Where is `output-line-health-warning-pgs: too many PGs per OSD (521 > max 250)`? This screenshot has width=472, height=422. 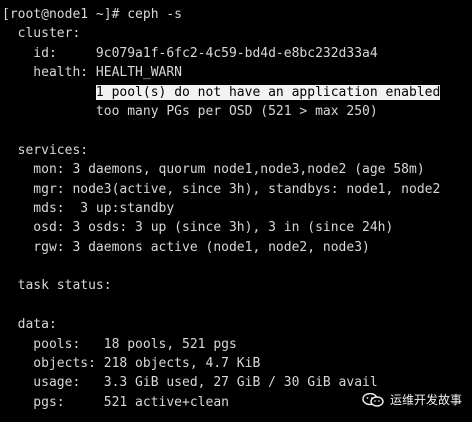
output-line-health-warning-pgs: too many PGs per OSD (521 > max 250) is located at coordinates (190, 111).